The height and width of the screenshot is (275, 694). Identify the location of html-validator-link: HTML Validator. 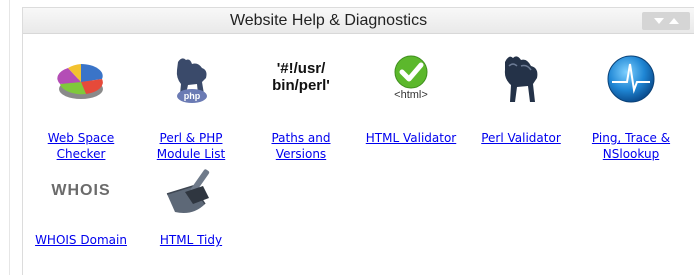
(411, 138).